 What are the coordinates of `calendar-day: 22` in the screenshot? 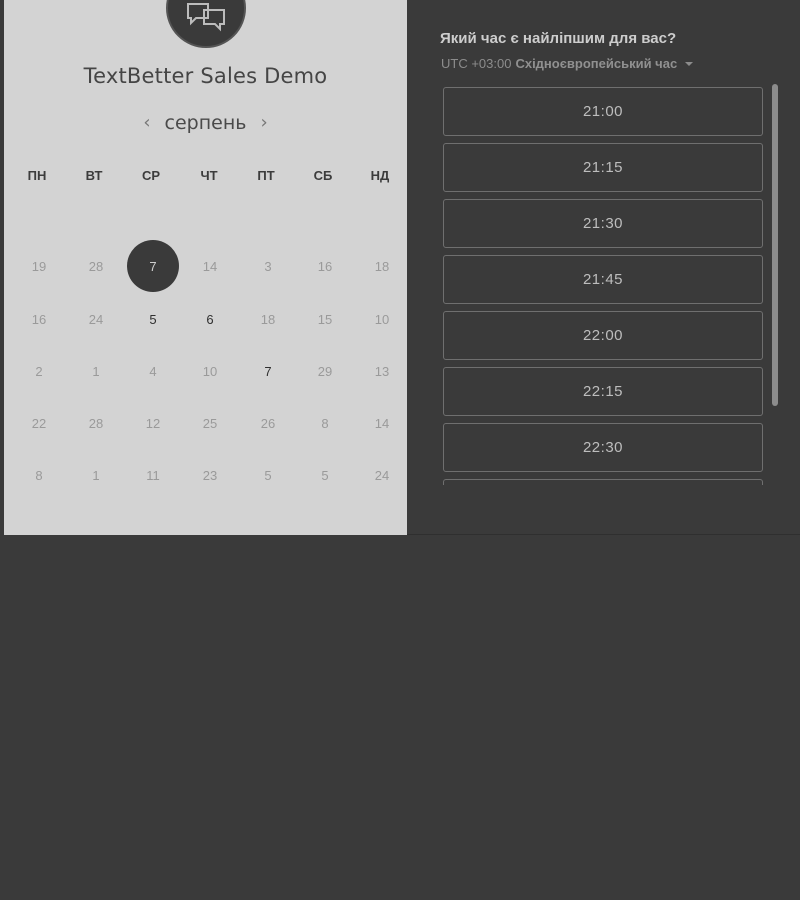 It's located at (39, 423).